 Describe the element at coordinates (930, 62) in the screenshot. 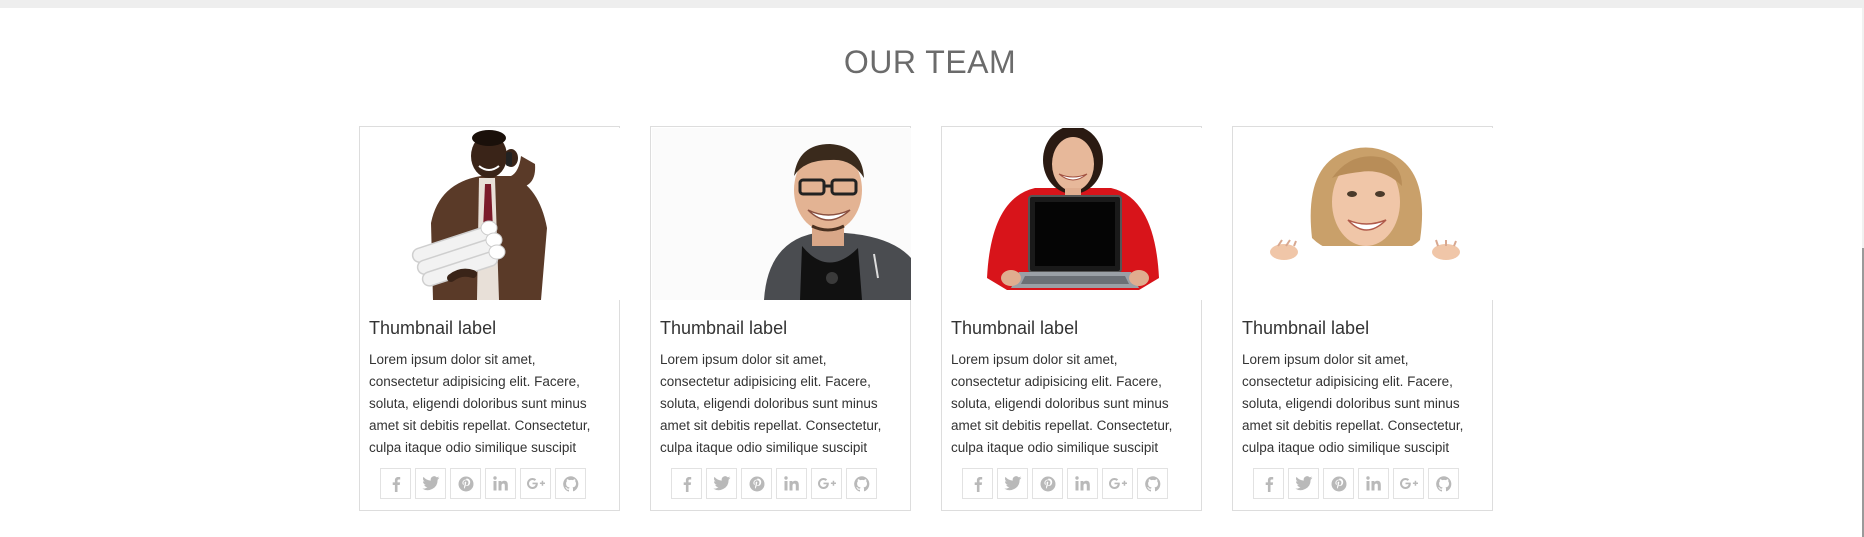

I see `section-title: OUR TEAM` at that location.